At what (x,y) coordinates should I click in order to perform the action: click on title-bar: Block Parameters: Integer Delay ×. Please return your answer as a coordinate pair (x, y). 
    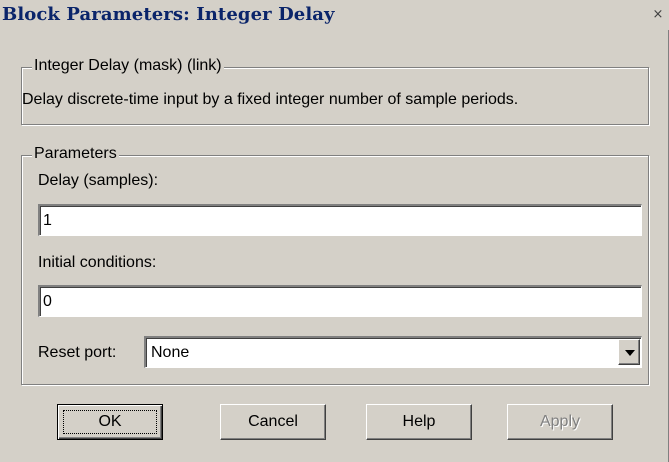
    Looking at the image, I should click on (334, 15).